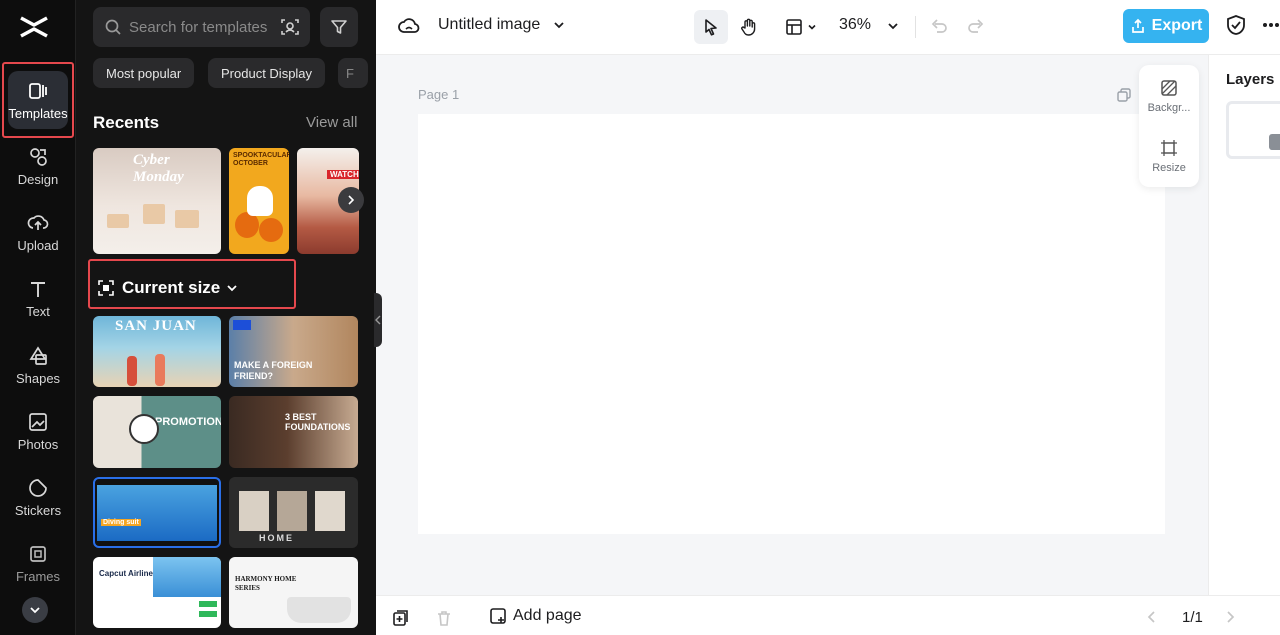 The image size is (1280, 635). I want to click on template-thumb-home: HOME, so click(293, 512).